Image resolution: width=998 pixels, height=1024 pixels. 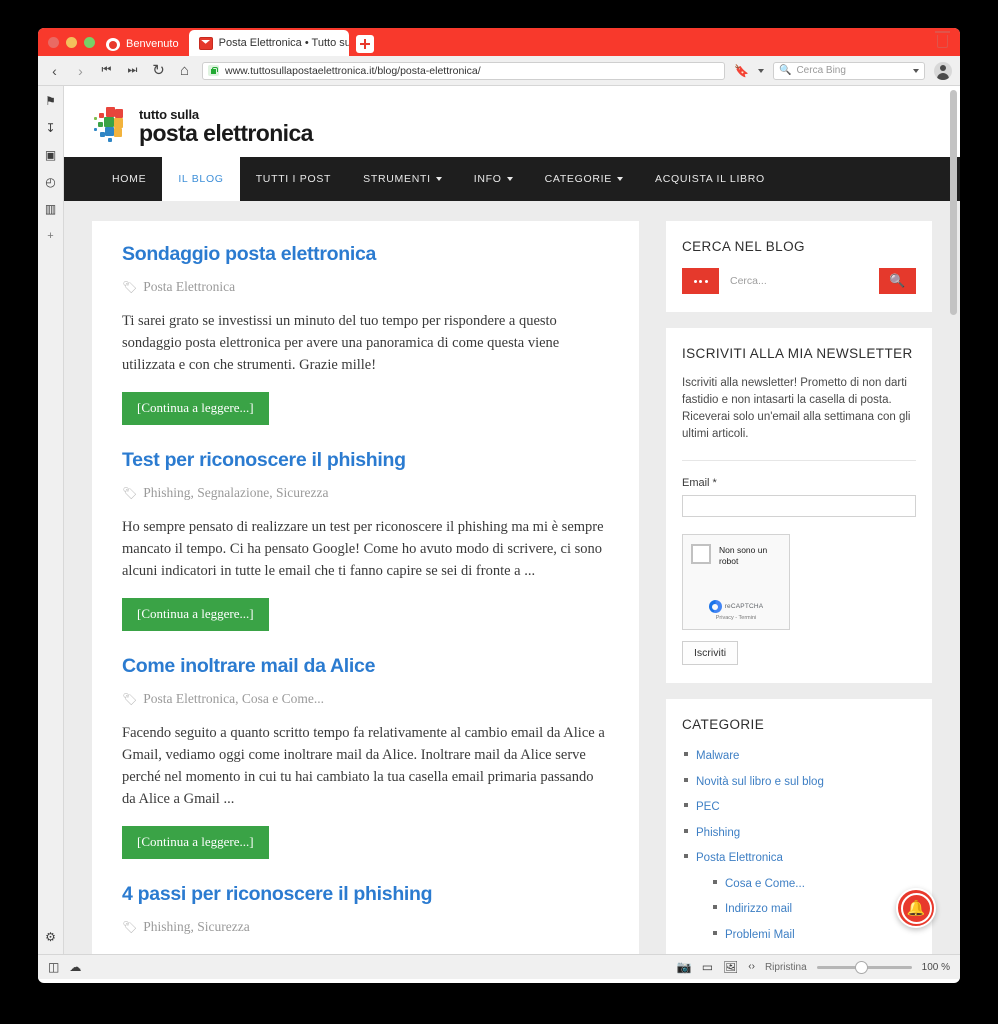 What do you see at coordinates (707, 967) in the screenshot?
I see `tiling-icon: ▭` at bounding box center [707, 967].